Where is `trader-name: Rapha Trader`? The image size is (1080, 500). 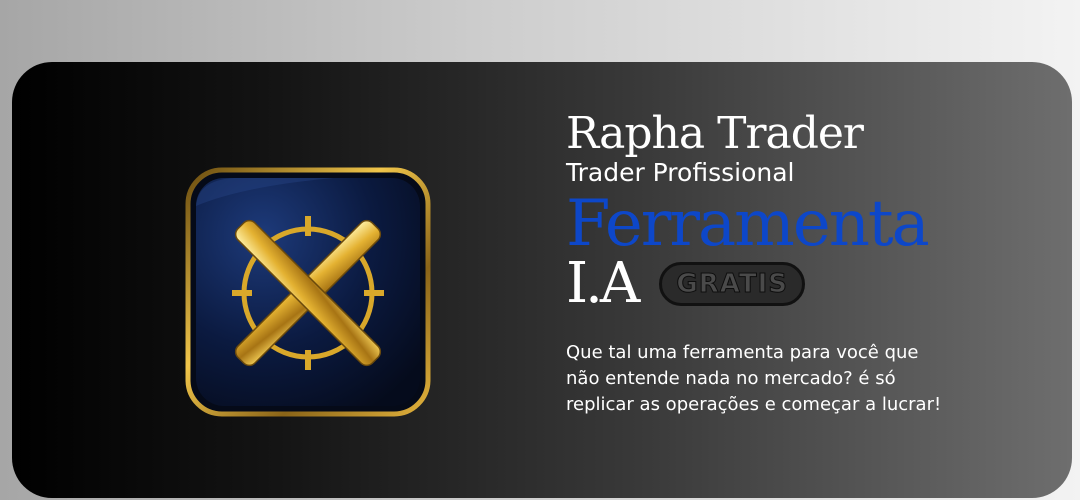
trader-name: Rapha Trader is located at coordinates (715, 133).